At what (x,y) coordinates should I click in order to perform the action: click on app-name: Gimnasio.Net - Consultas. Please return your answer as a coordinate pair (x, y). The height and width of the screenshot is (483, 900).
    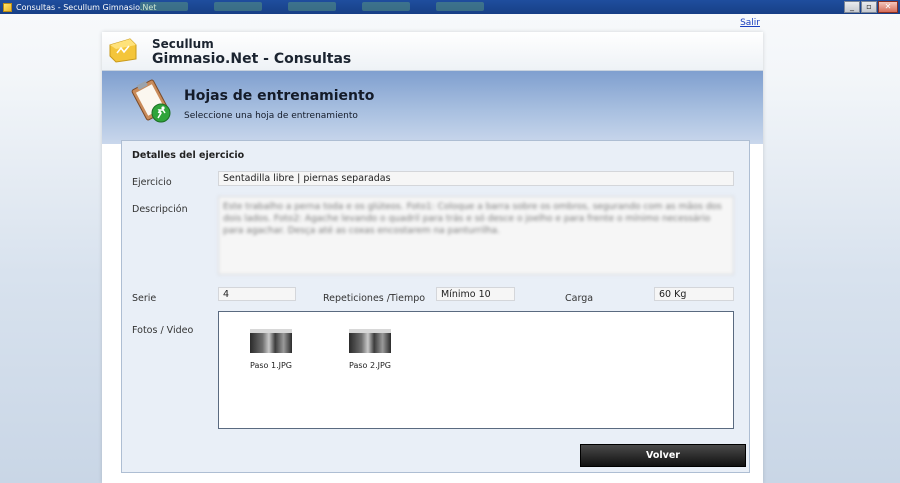
    Looking at the image, I should click on (252, 59).